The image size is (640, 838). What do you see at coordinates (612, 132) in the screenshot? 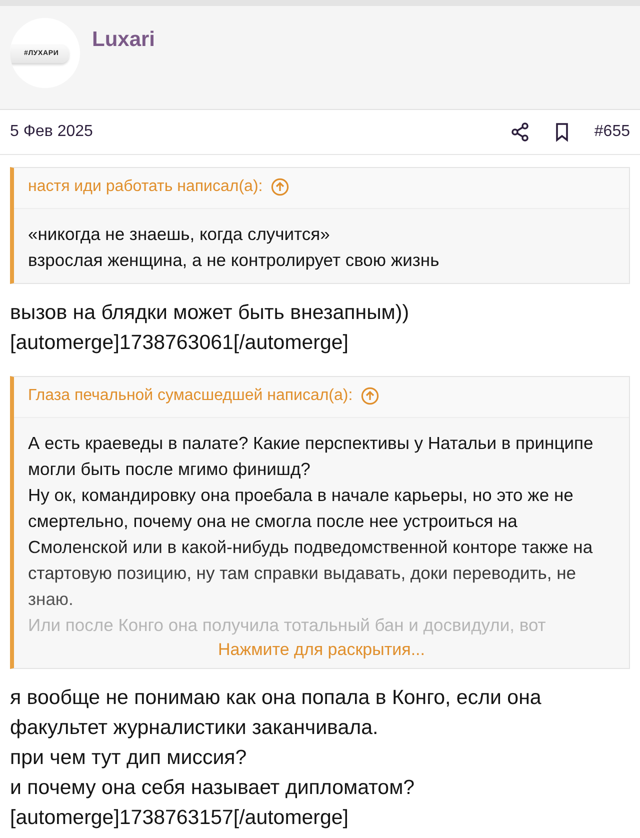
I see `post-number: #655` at bounding box center [612, 132].